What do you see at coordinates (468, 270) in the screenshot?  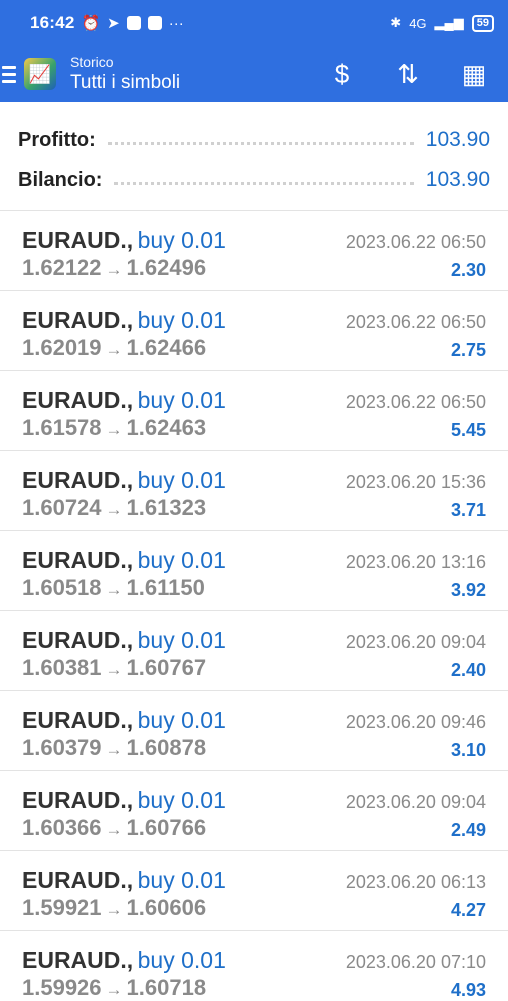 I see `deal-profit: 2.30` at bounding box center [468, 270].